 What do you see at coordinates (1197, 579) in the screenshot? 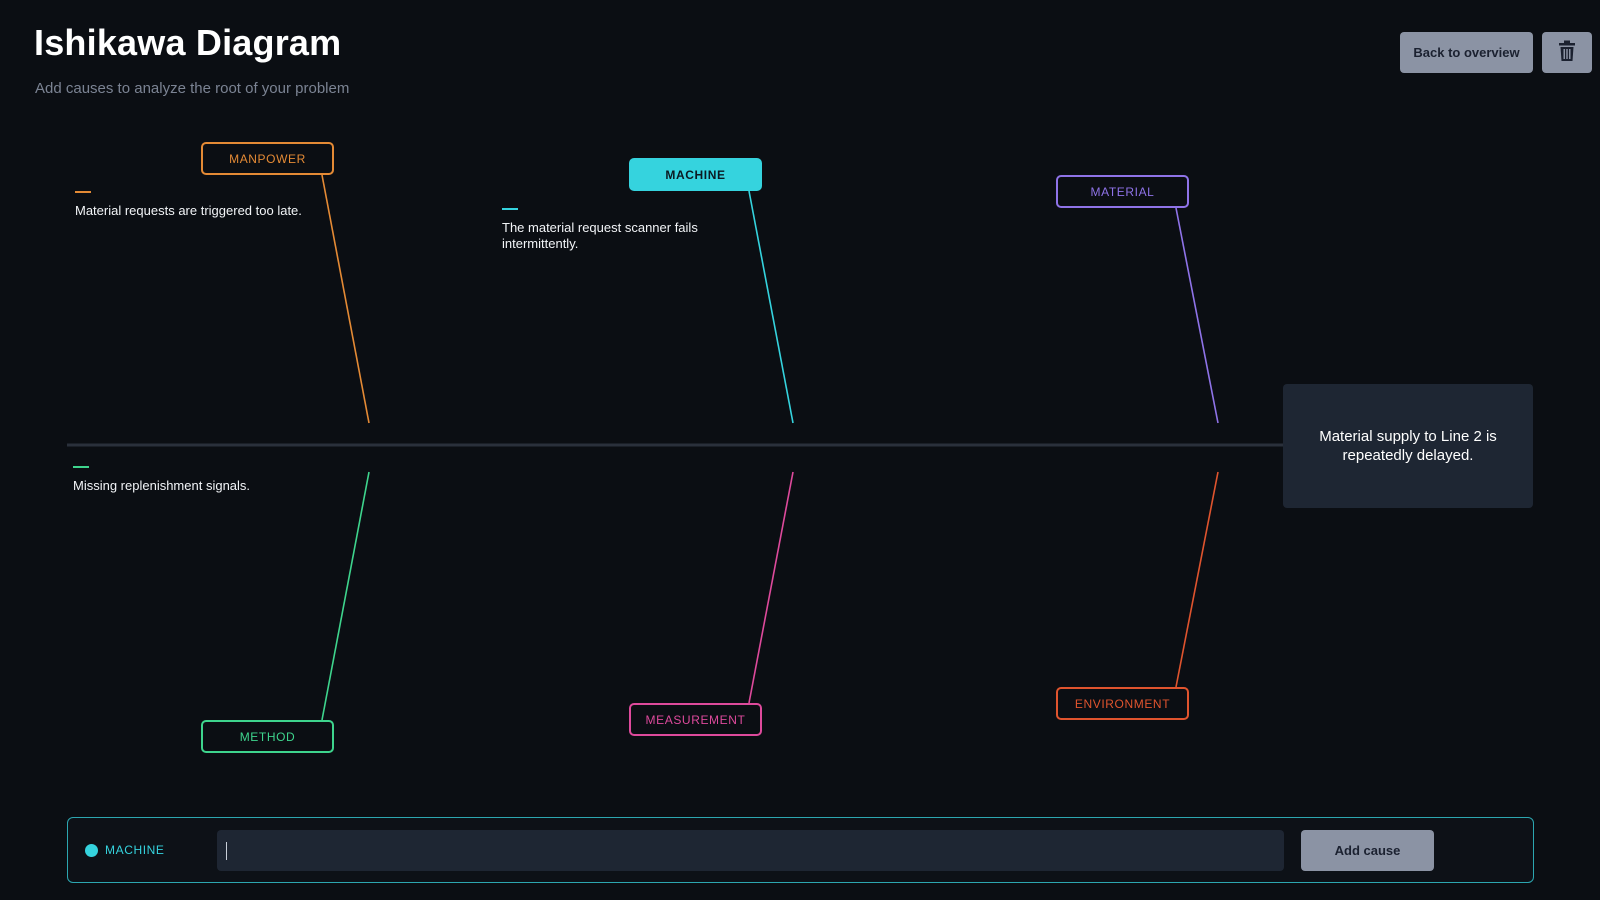
I see `bone-environment` at bounding box center [1197, 579].